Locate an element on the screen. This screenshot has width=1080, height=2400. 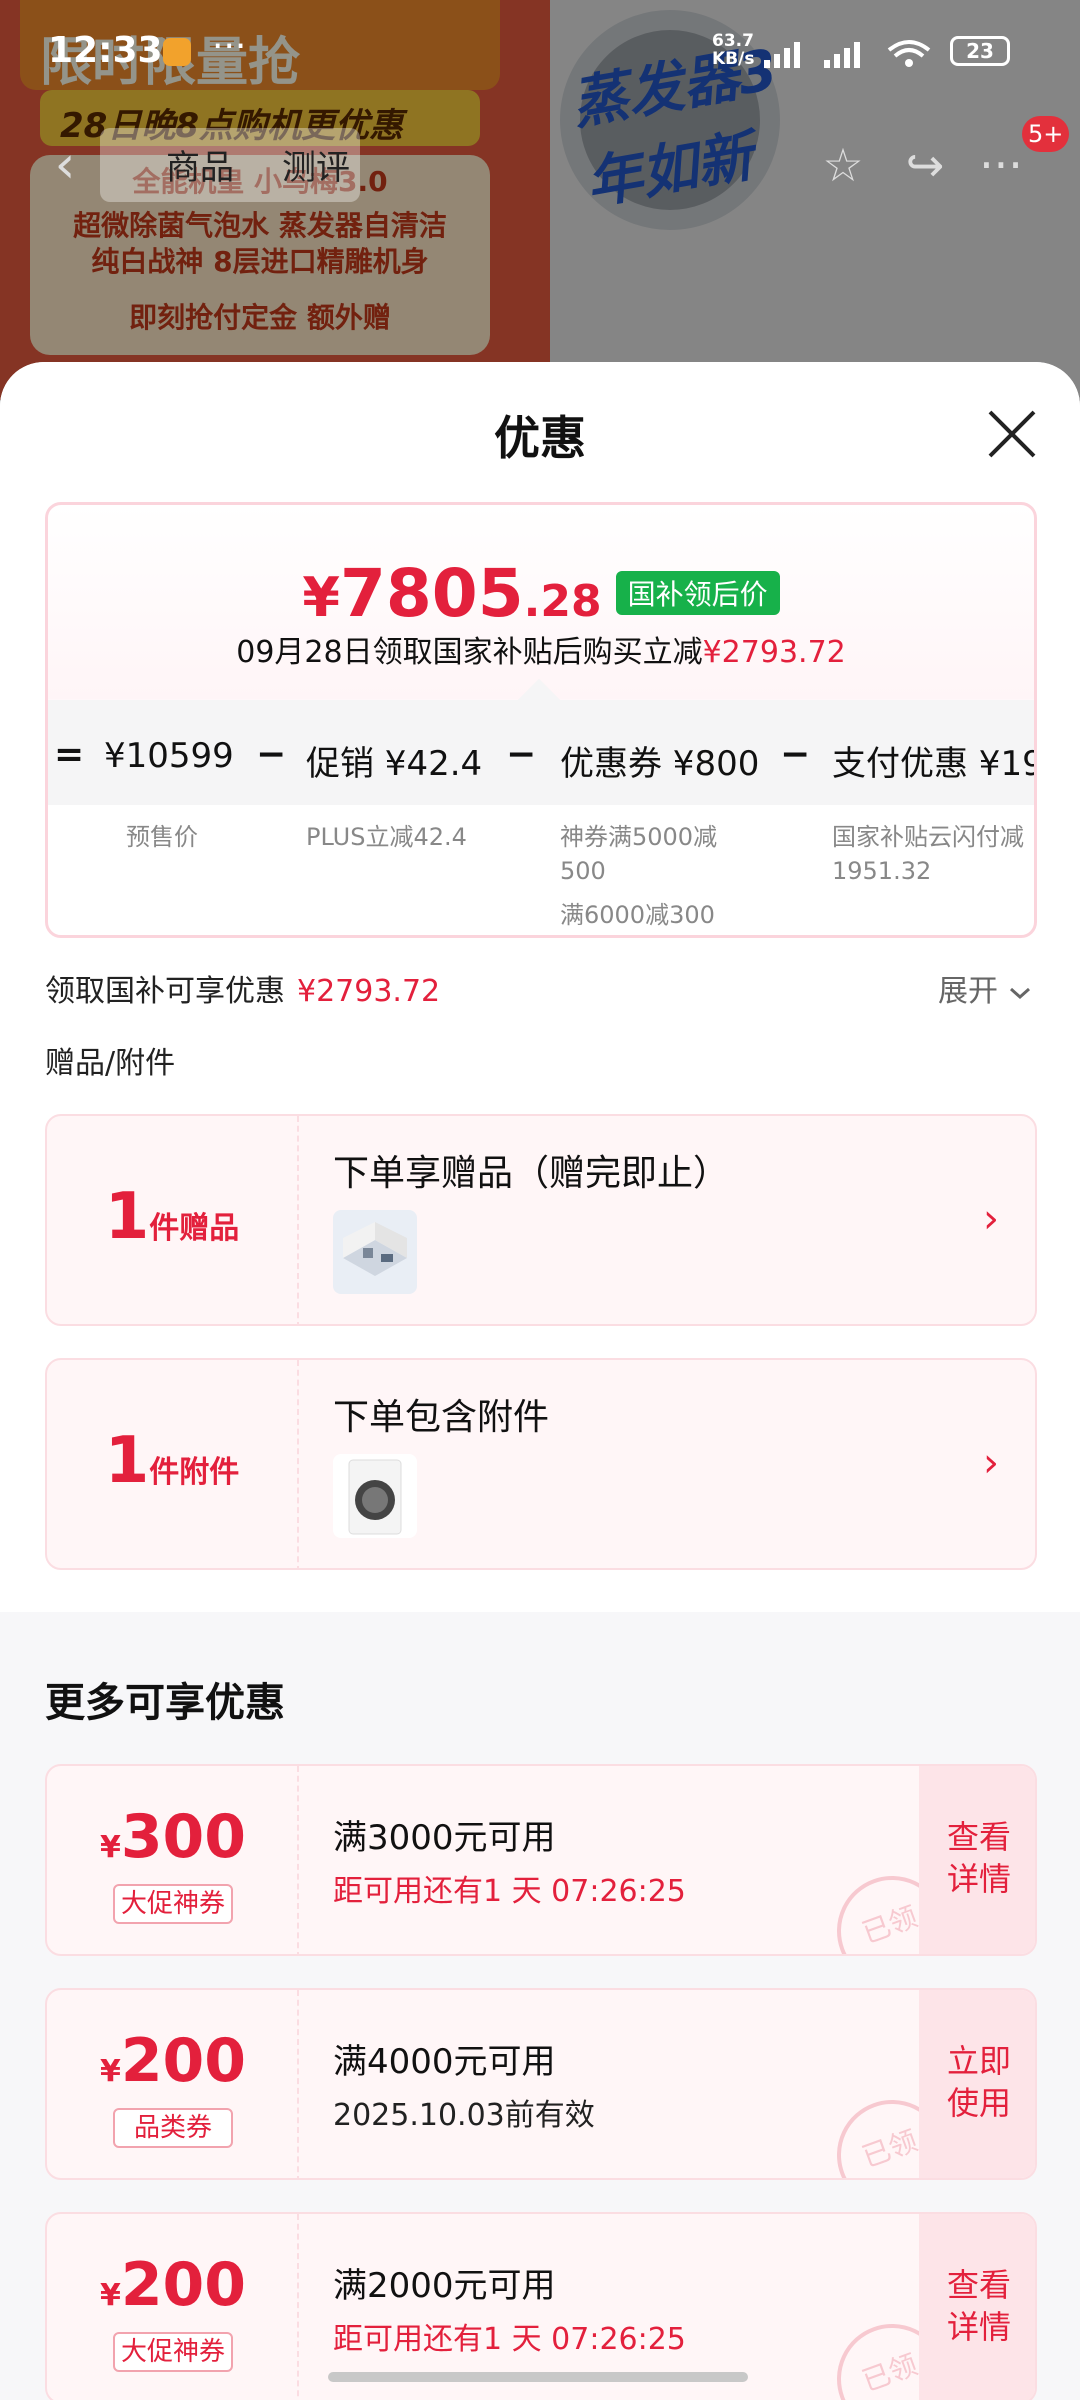
close-icon is located at coordinates (1012, 434).